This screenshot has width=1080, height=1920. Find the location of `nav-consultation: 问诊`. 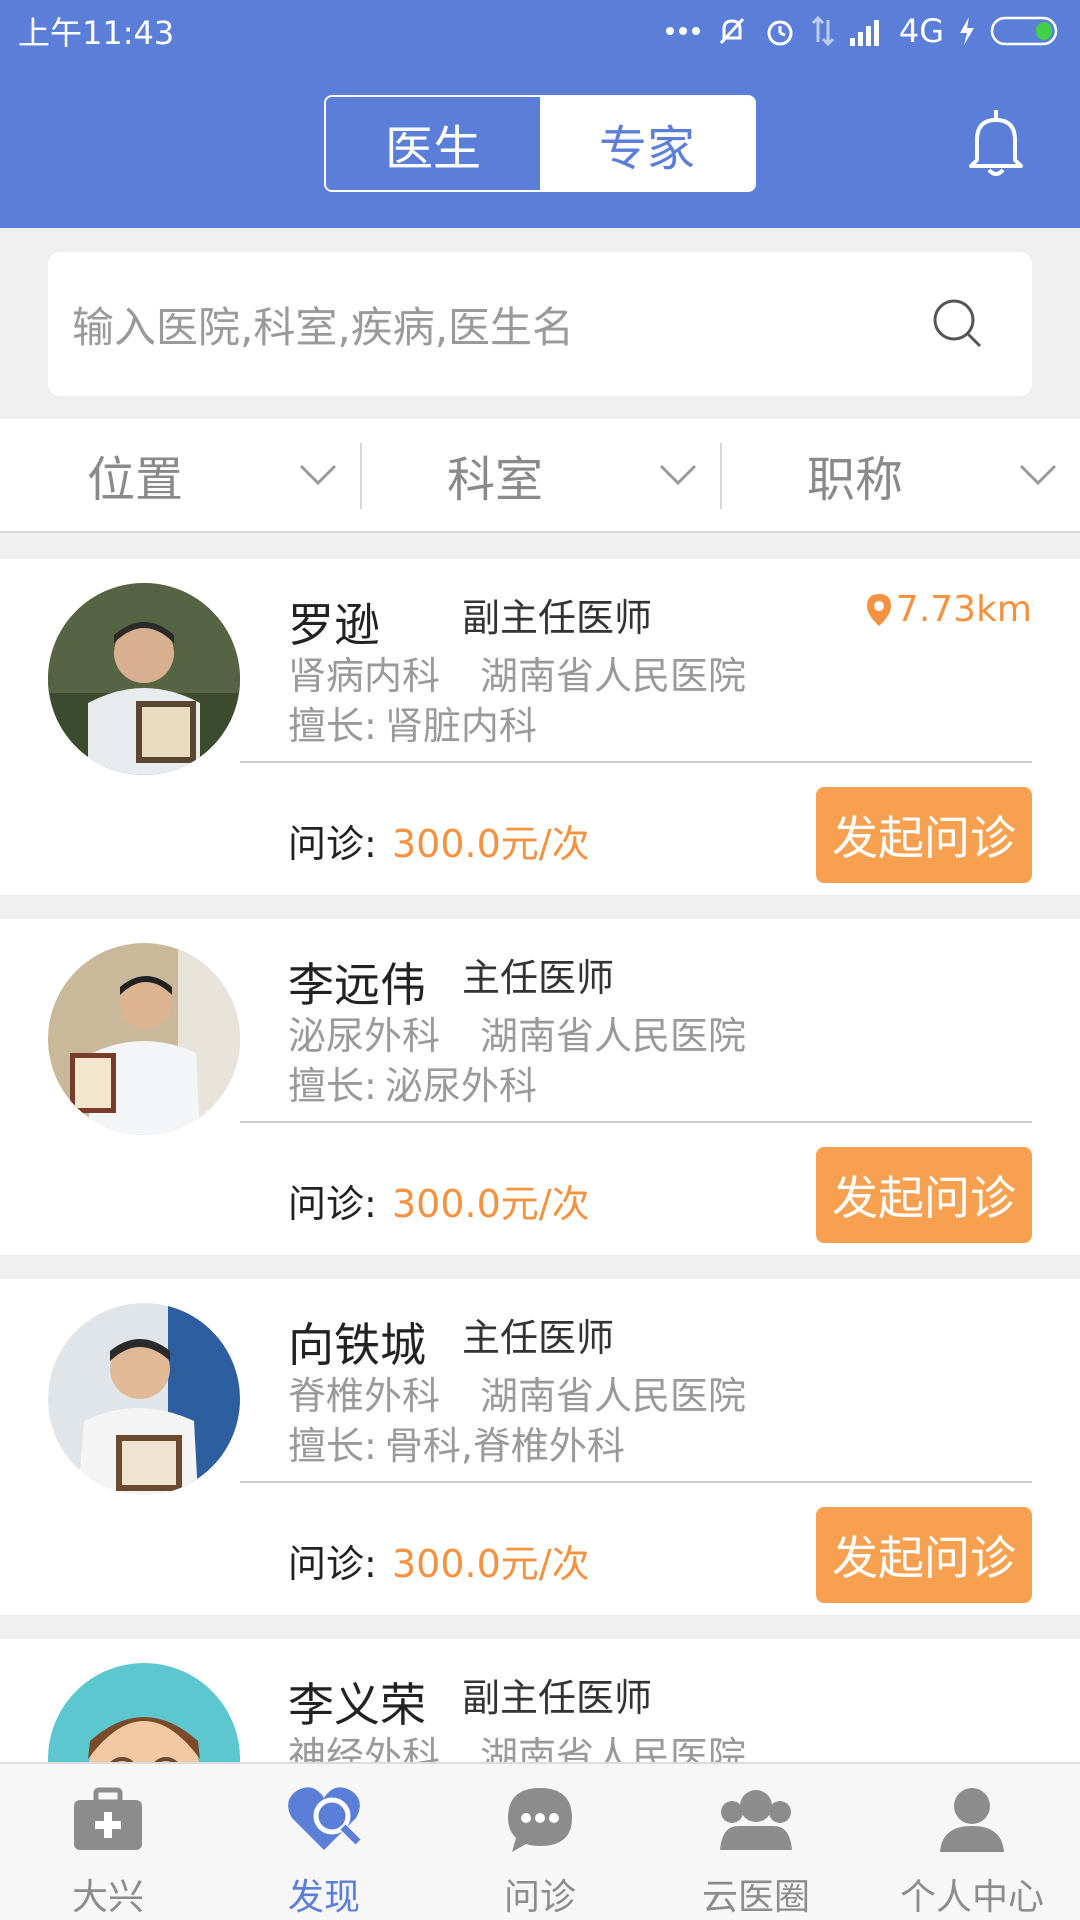

nav-consultation: 问诊 is located at coordinates (540, 1842).